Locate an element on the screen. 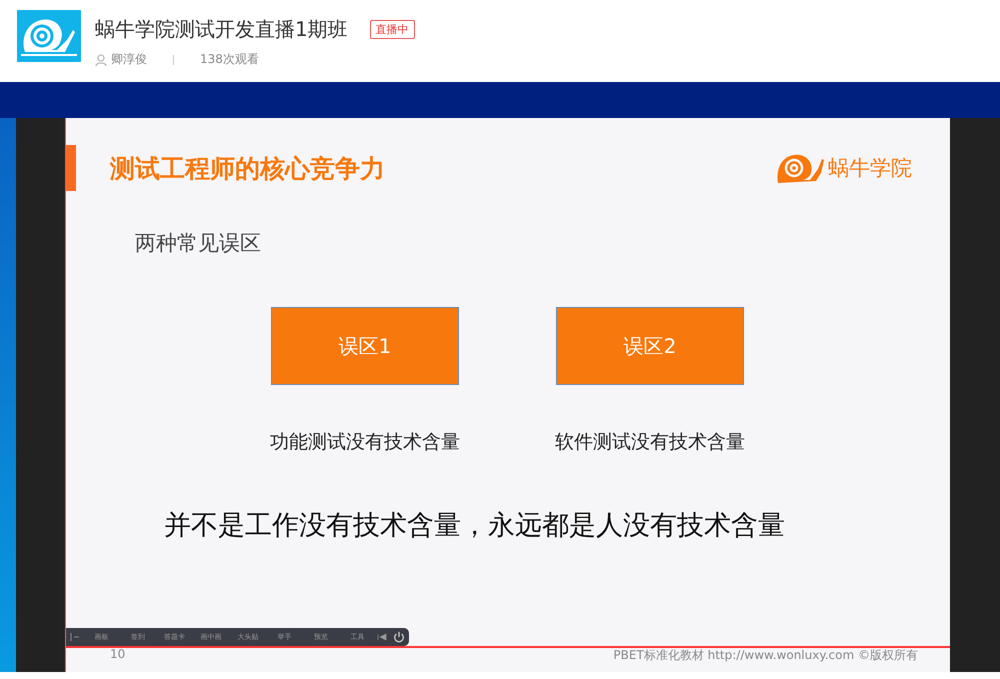 The image size is (1000, 679). slide-subtitle: 两种常见误区 is located at coordinates (198, 243).